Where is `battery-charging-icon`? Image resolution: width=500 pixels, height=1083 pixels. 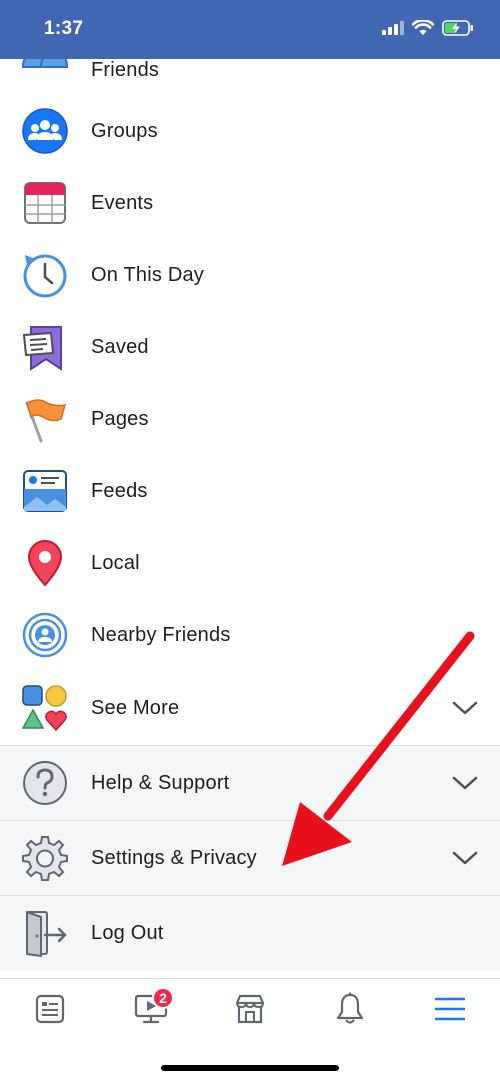 battery-charging-icon is located at coordinates (457, 28).